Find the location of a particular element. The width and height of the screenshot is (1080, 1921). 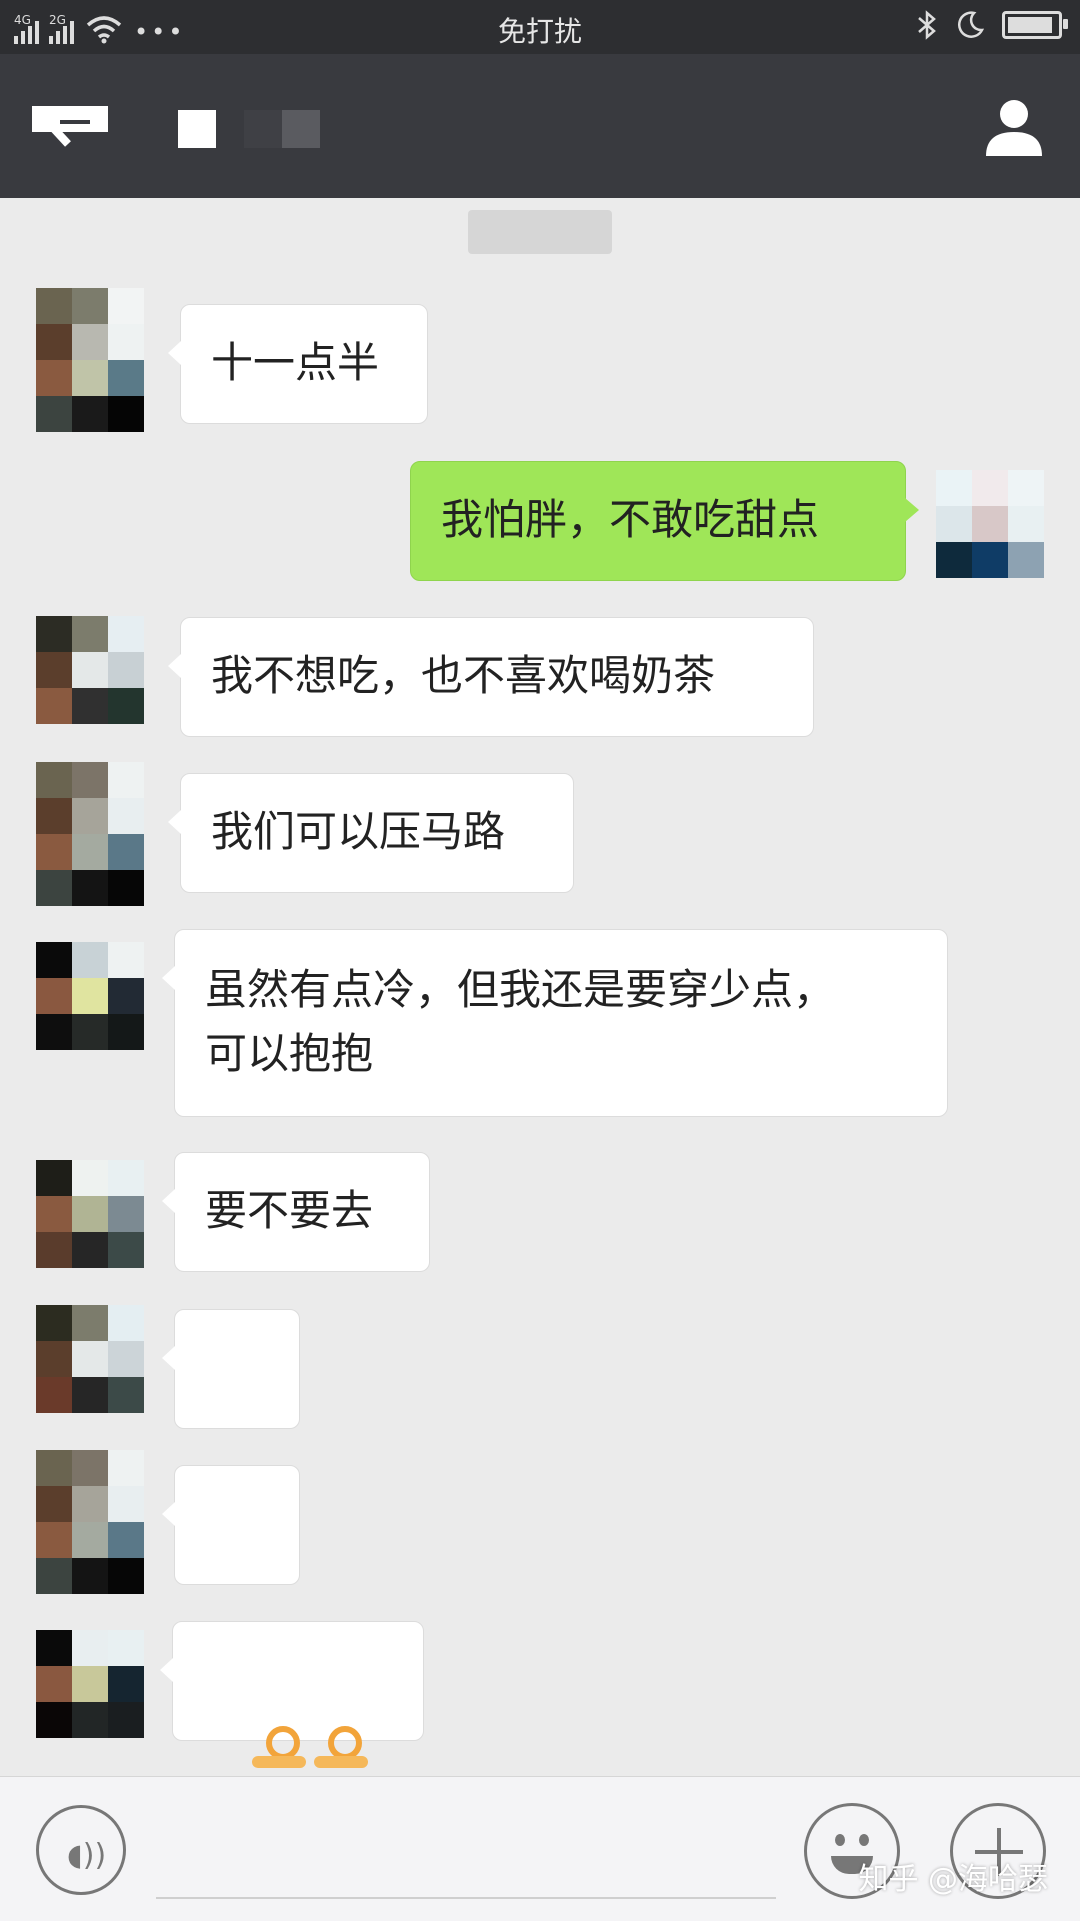

snail-icon is located at coordinates (279, 1746).